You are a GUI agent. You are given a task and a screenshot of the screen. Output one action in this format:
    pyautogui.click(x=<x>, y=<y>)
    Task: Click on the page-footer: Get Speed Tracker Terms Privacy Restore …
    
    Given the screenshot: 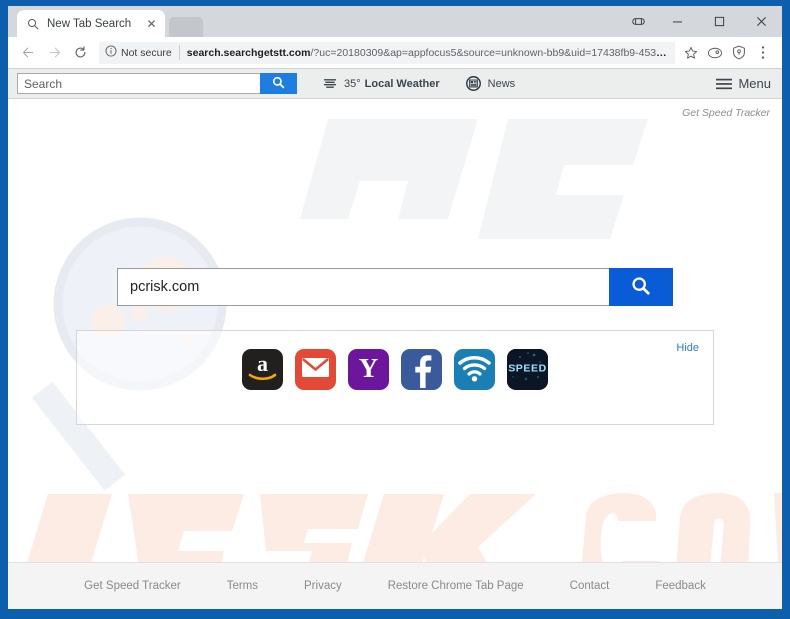 What is the action you would take?
    pyautogui.click(x=395, y=585)
    